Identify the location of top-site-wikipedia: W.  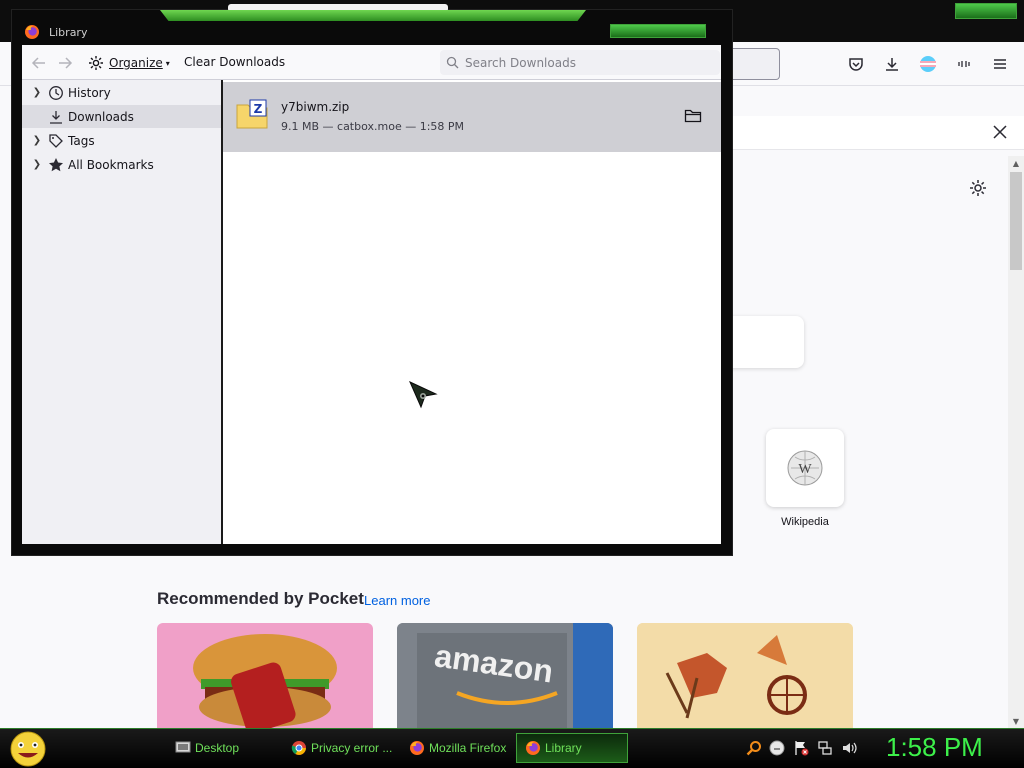
(805, 468).